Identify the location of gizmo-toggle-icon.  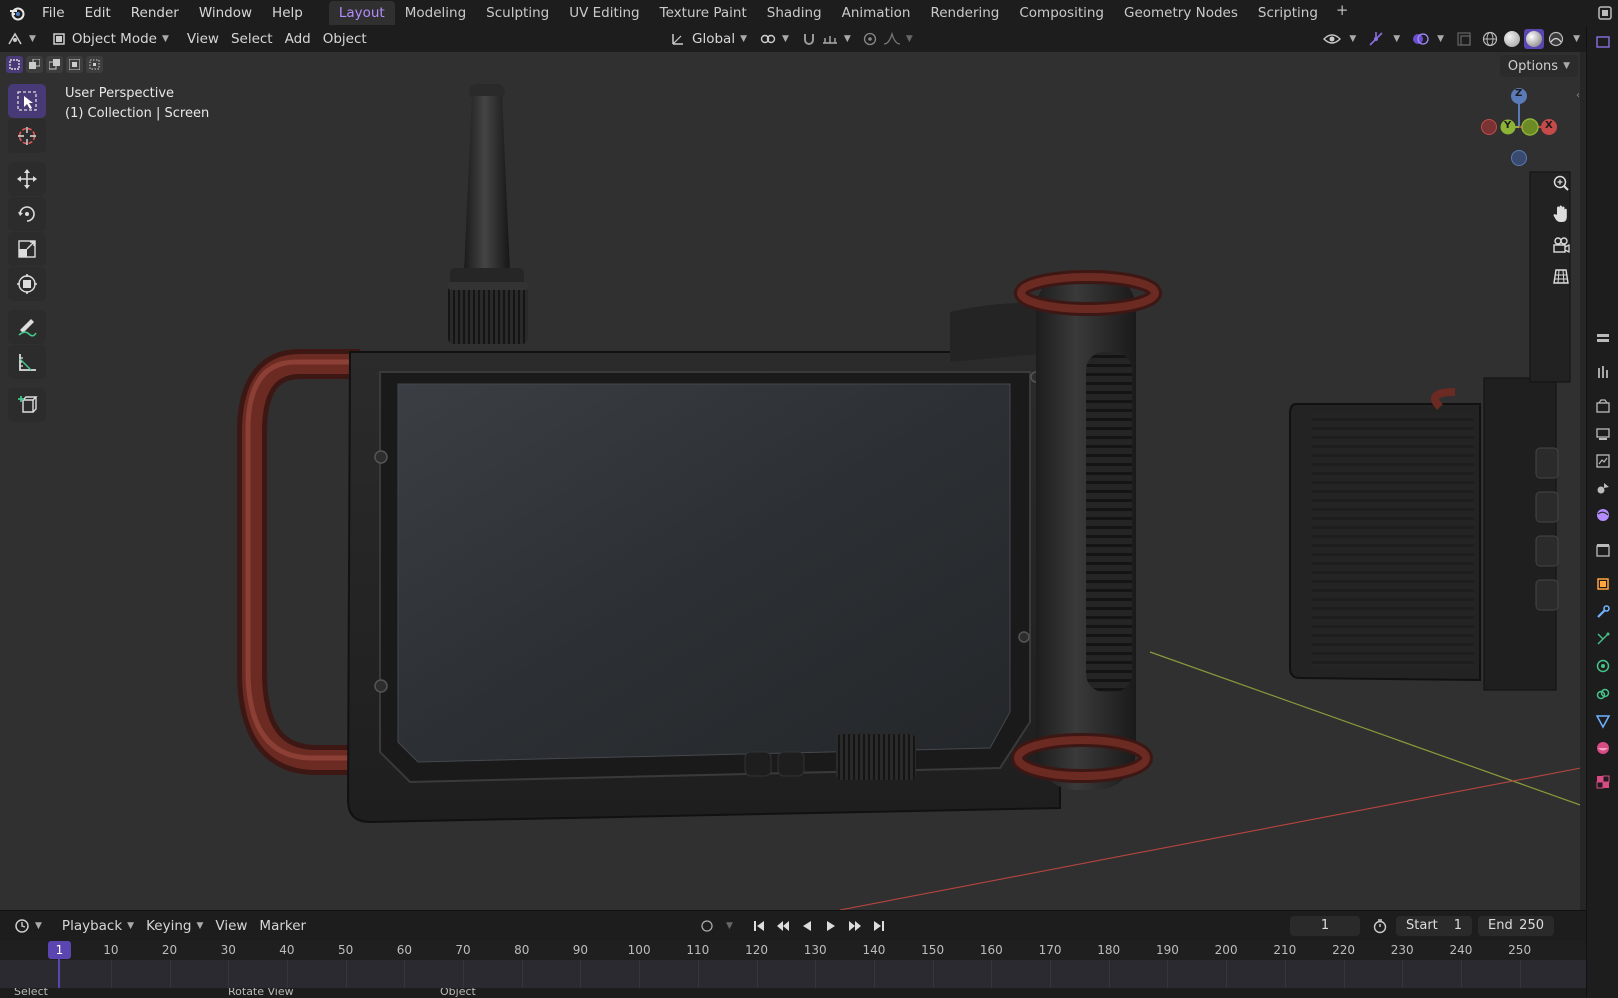
(1376, 39).